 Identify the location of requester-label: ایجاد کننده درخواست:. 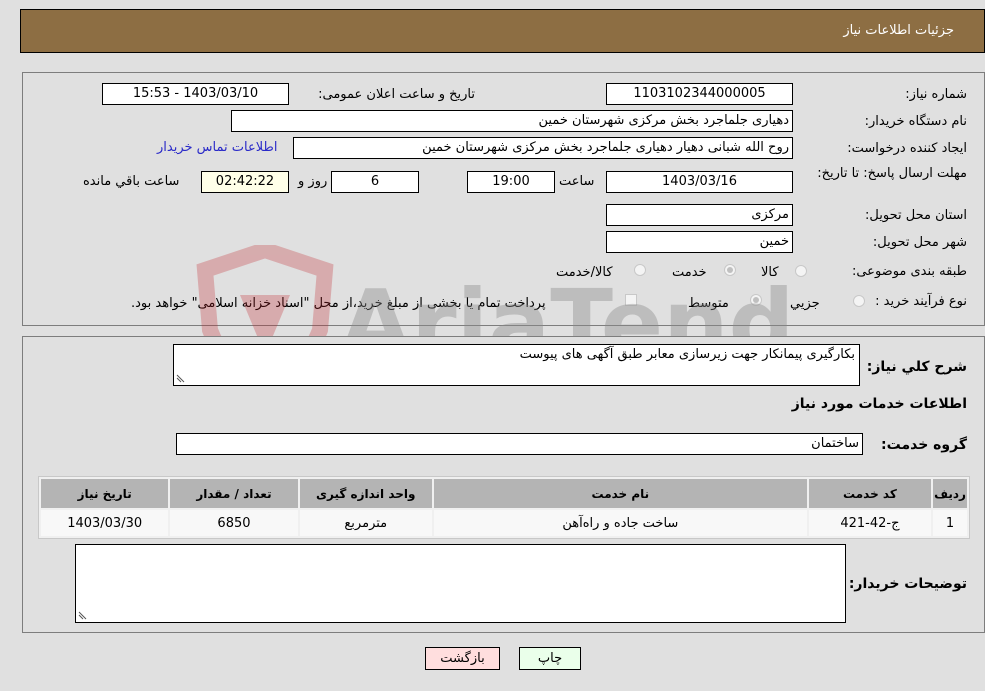
(907, 148).